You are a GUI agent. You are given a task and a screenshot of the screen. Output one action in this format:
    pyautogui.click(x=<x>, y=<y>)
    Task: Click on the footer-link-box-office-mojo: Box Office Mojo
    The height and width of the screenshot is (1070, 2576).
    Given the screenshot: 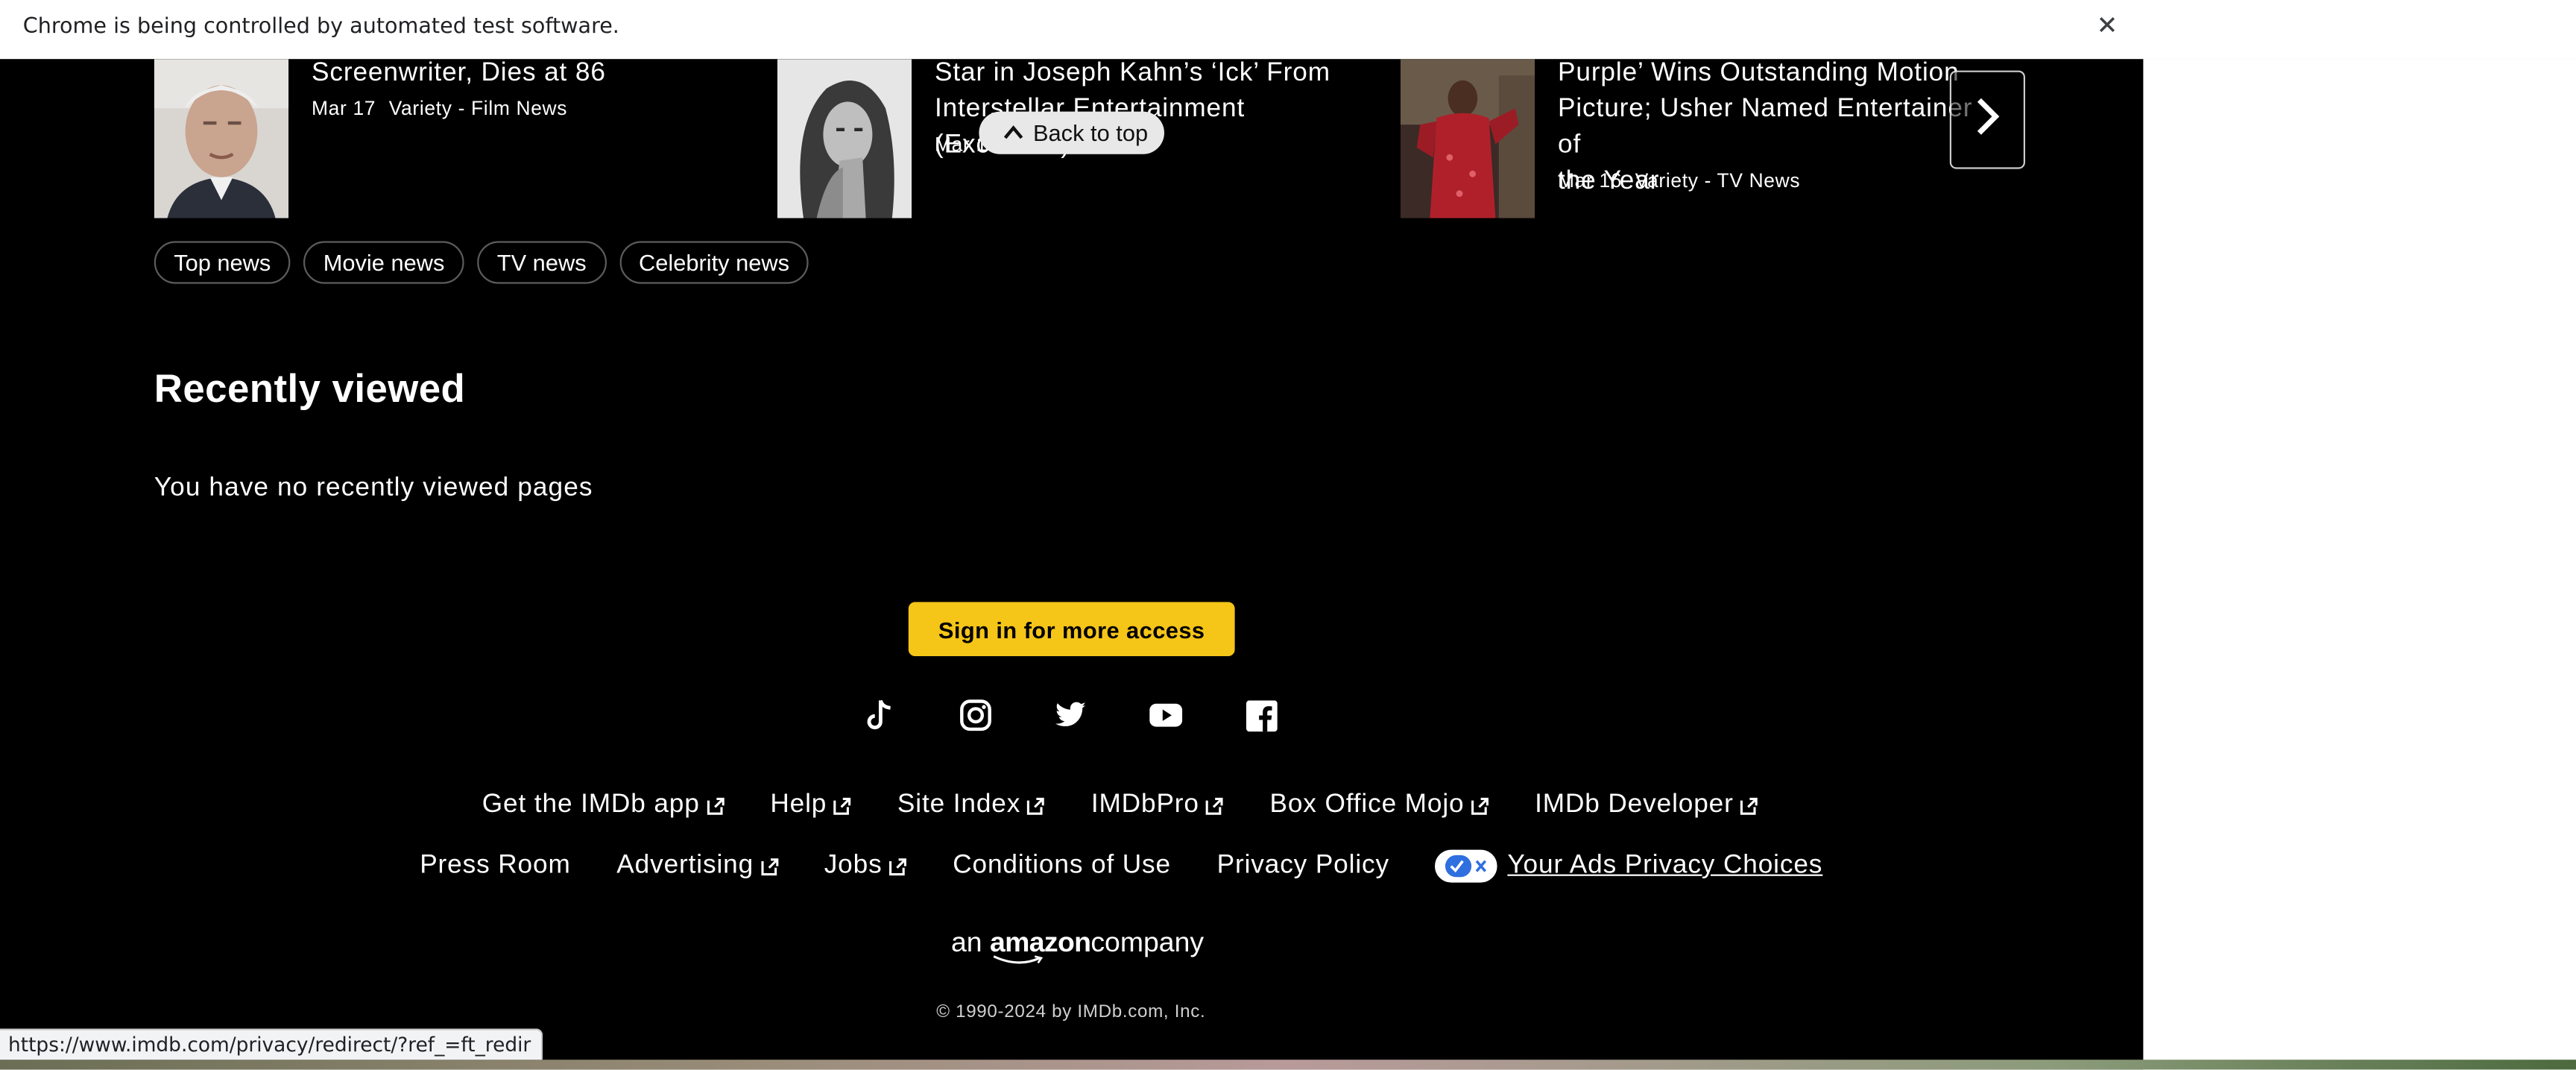 What is the action you would take?
    pyautogui.click(x=1379, y=805)
    